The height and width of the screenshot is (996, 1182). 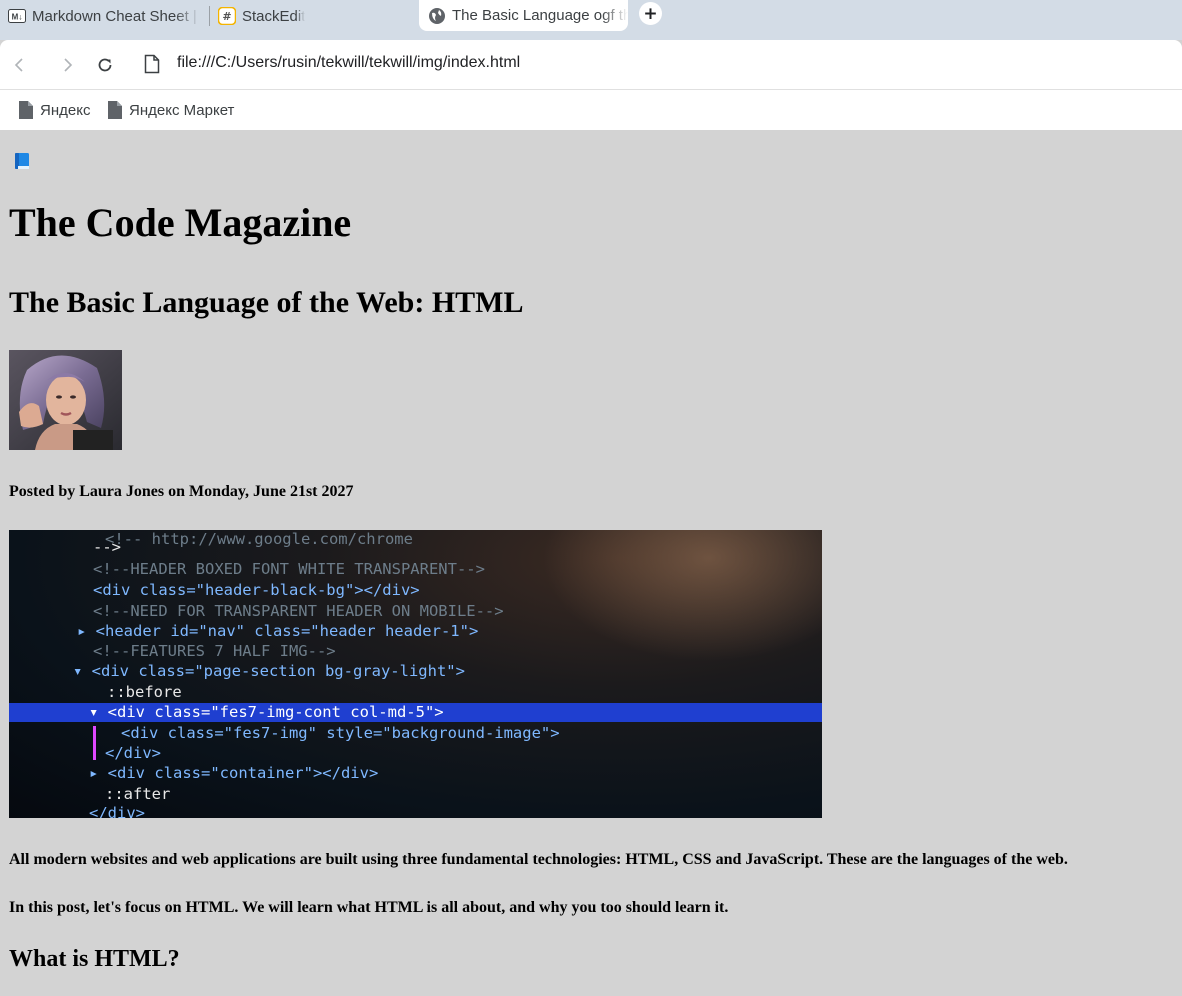 I want to click on blue-book-icon, so click(x=22, y=161).